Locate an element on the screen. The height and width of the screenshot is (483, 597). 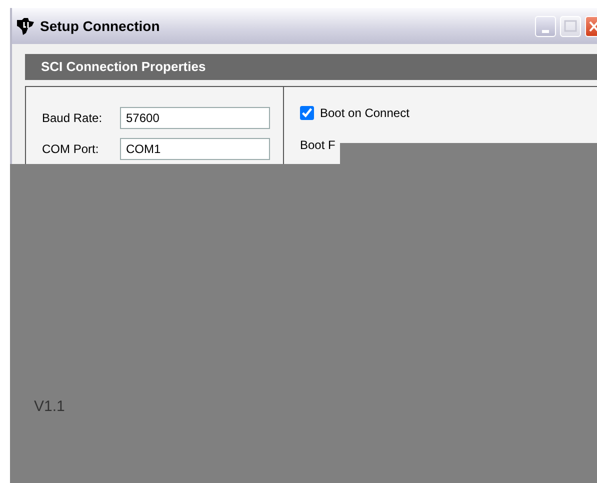
field-label: Baud Rate: is located at coordinates (73, 118).